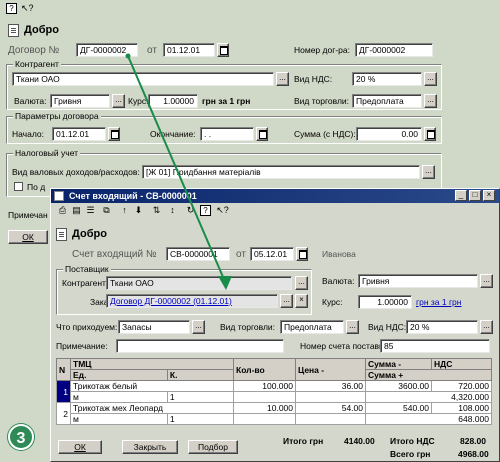  What do you see at coordinates (178, 171) in the screenshot?
I see `arrow-annotation` at bounding box center [178, 171].